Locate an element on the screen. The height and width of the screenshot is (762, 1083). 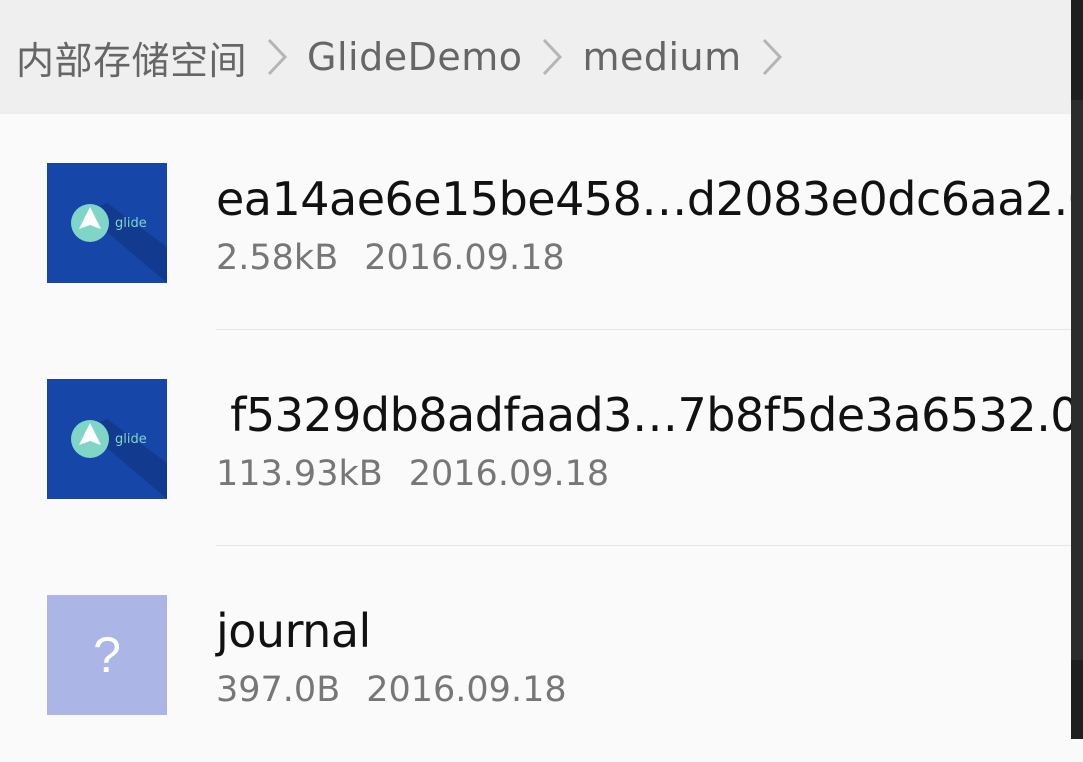
file-meta: 397.0B 2016.09.18 is located at coordinates (391, 690).